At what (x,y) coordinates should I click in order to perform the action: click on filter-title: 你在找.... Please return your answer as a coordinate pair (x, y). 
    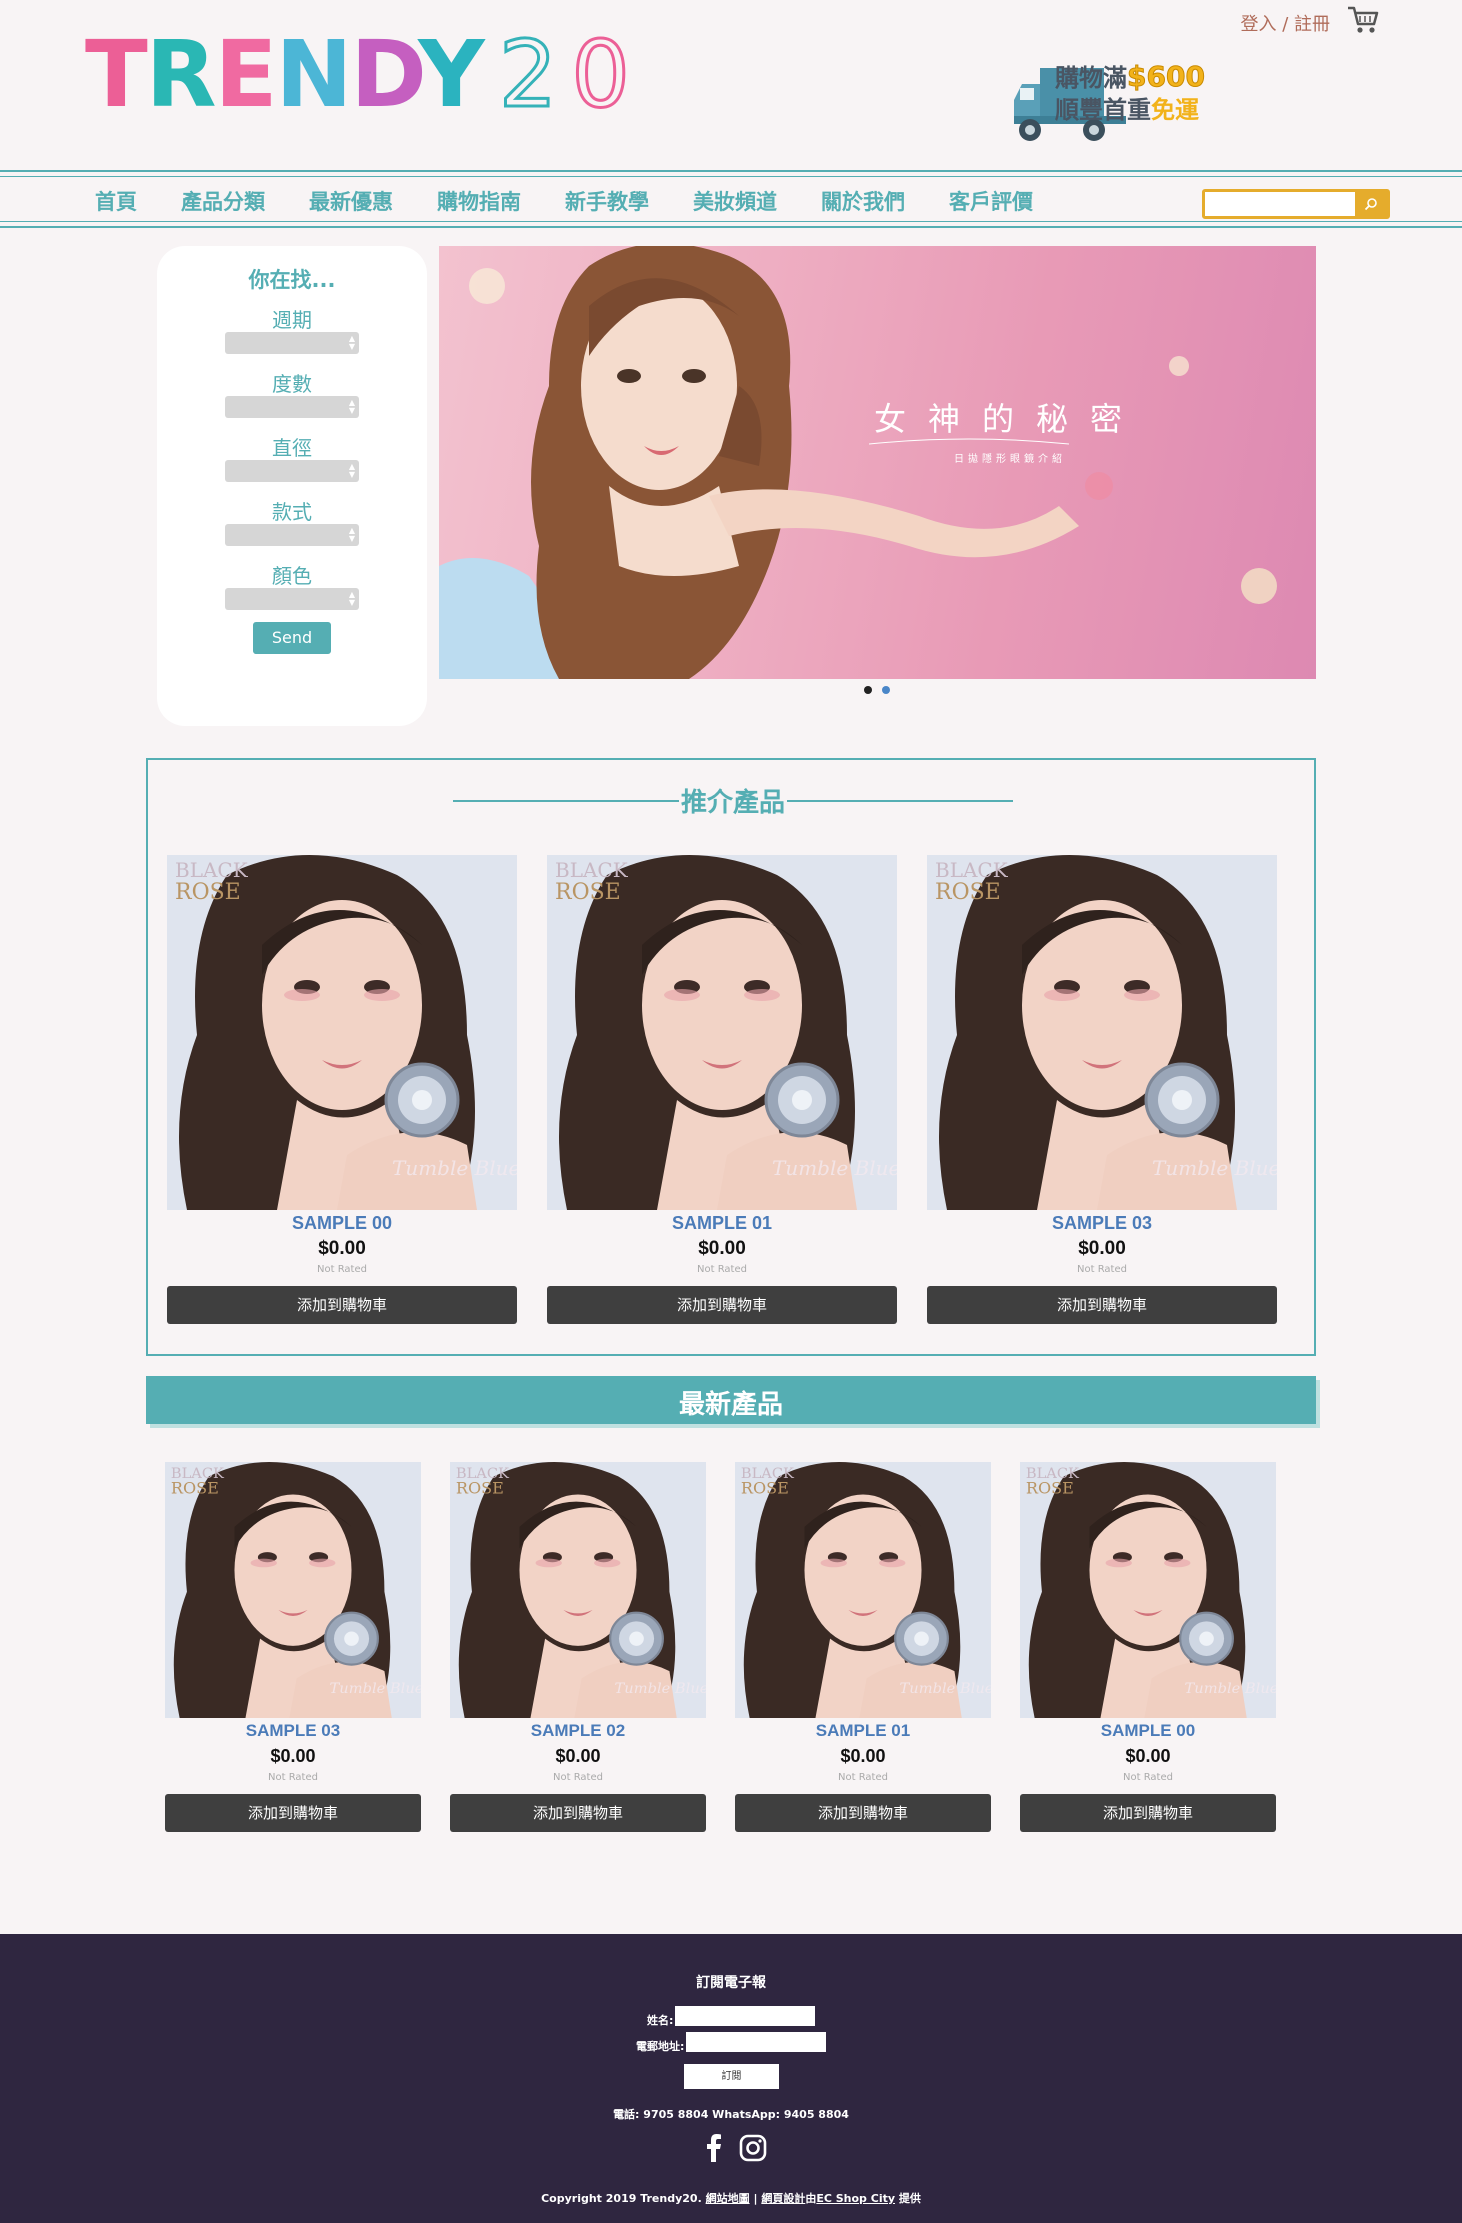
    Looking at the image, I should click on (292, 280).